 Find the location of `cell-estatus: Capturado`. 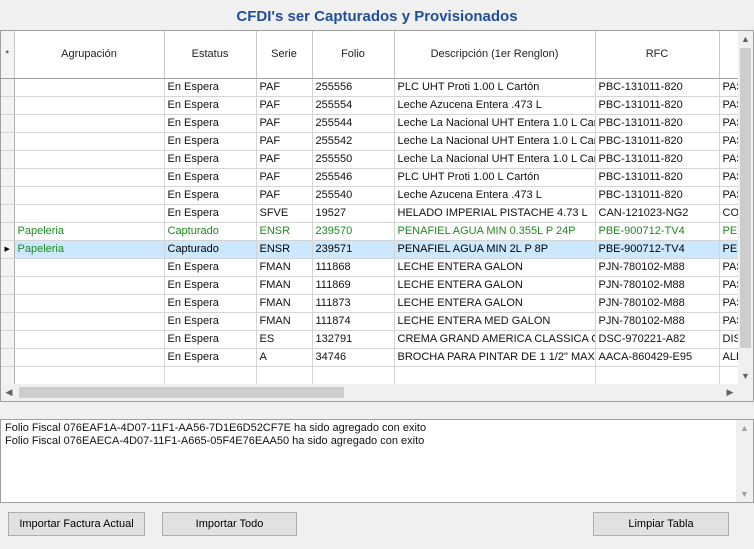

cell-estatus: Capturado is located at coordinates (210, 249).